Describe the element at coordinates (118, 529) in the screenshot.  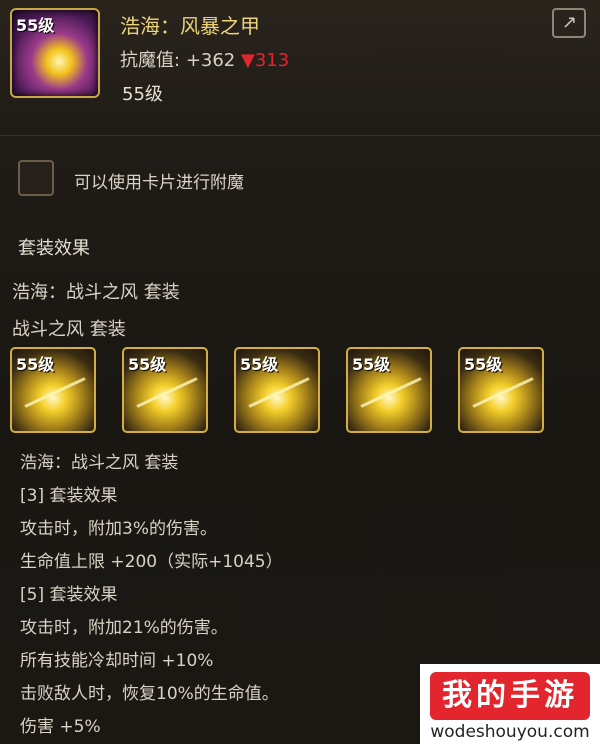
I see `set-effect-line: 攻击时，附加3%的伤害。` at that location.